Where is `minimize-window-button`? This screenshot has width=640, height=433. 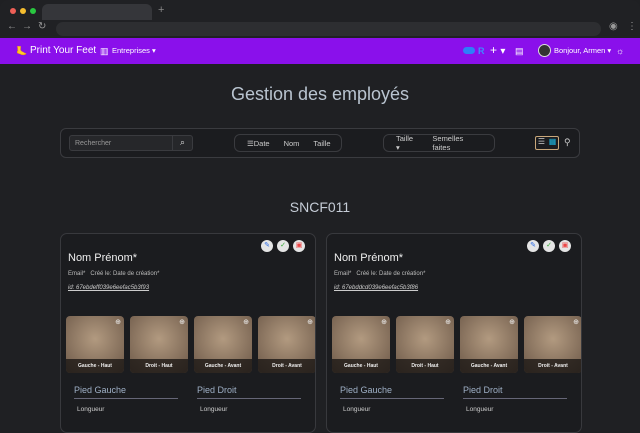 minimize-window-button is located at coordinates (23, 11).